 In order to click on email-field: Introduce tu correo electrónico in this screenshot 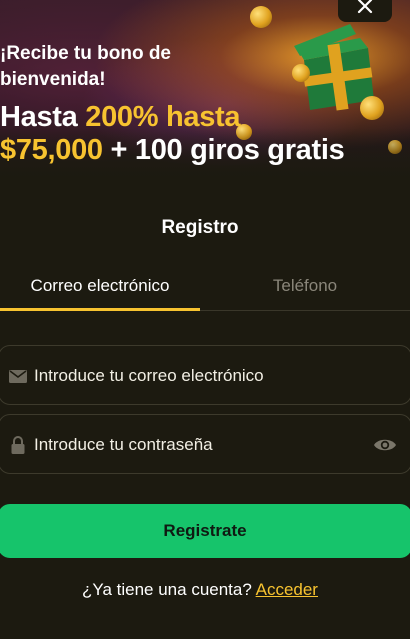, I will do `click(205, 375)`.